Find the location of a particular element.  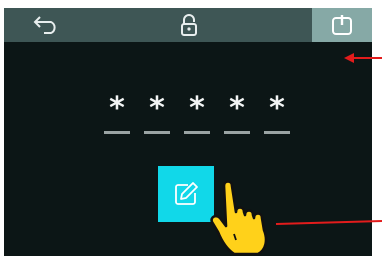

power-button is located at coordinates (342, 25).